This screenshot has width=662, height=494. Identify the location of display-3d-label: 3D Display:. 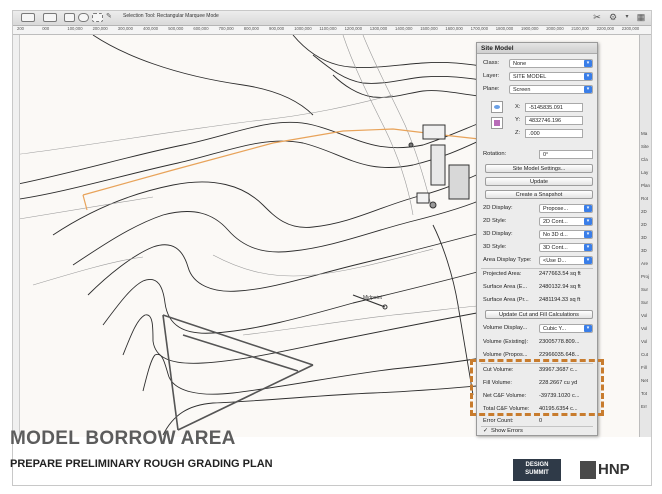
(498, 234).